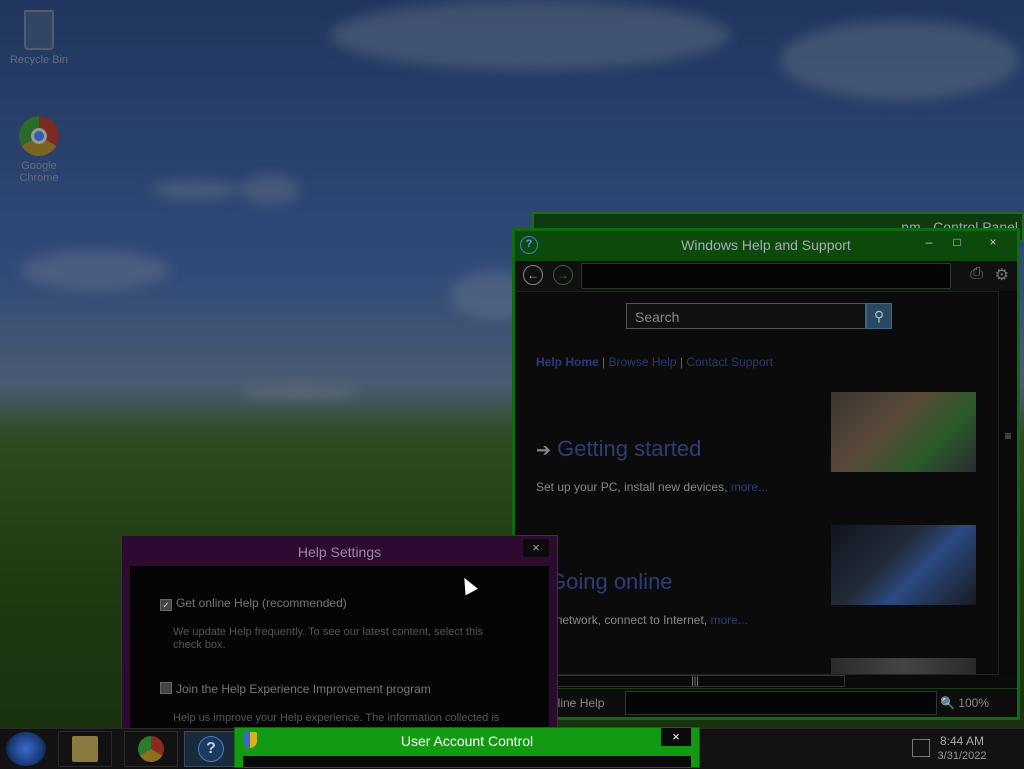 The height and width of the screenshot is (769, 1024). Describe the element at coordinates (903, 565) in the screenshot. I see `going-online-photo` at that location.